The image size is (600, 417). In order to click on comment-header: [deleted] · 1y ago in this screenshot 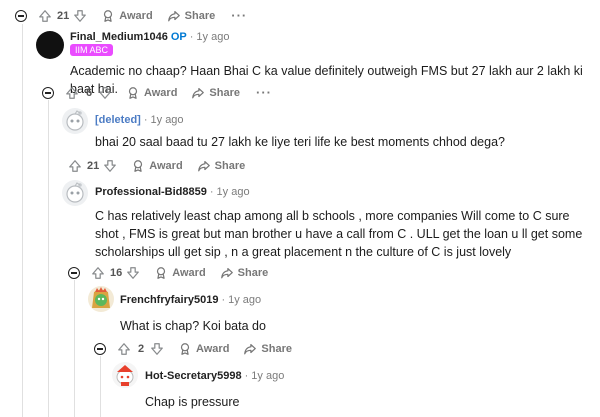, I will do `click(139, 120)`.